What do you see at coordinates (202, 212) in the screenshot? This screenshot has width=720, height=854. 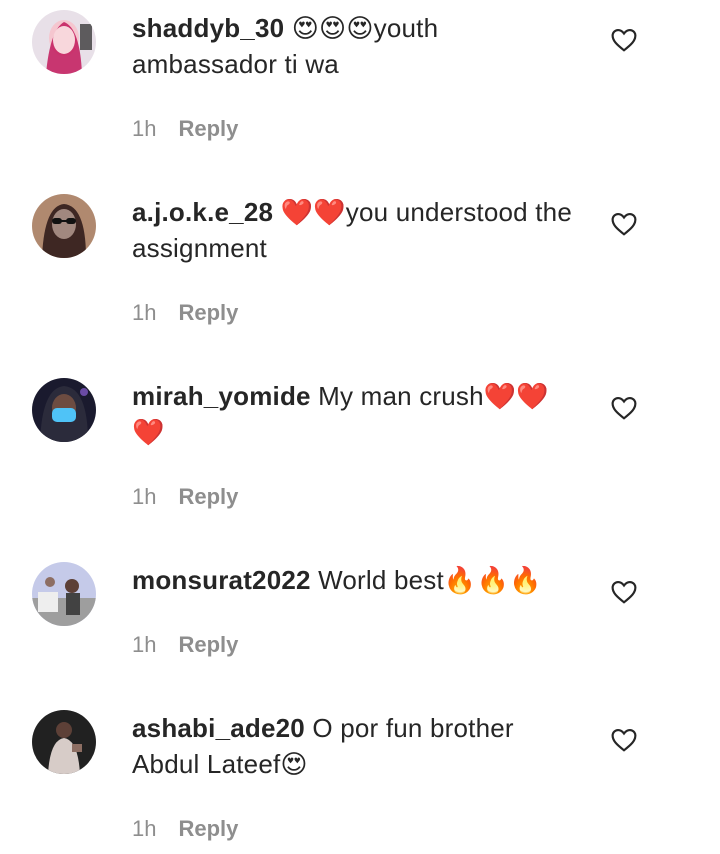 I see `comment-username: a.j.o.k.e_28` at bounding box center [202, 212].